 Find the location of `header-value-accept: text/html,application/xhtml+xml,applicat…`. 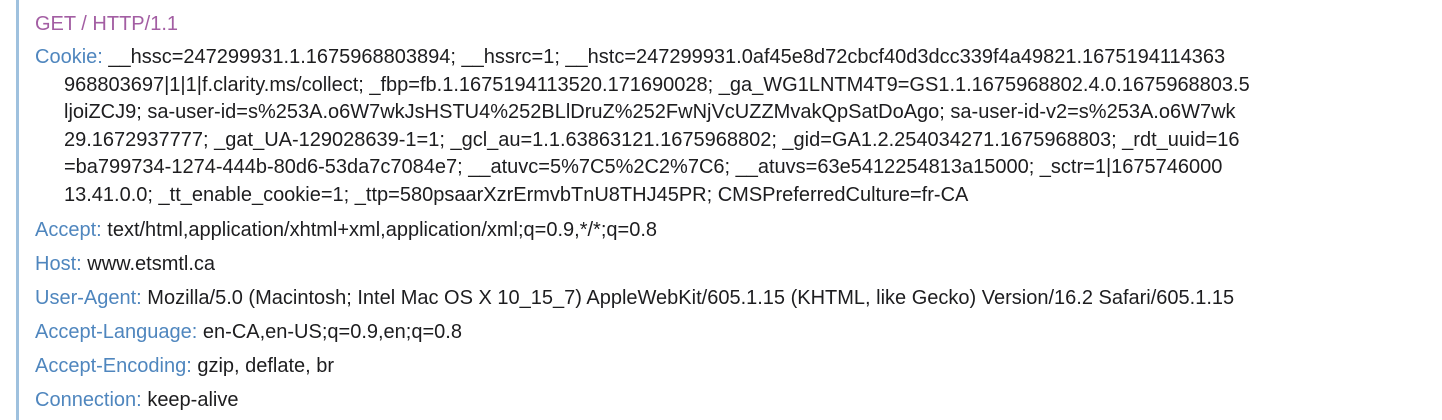

header-value-accept: text/html,application/xhtml+xml,applicat… is located at coordinates (382, 230).